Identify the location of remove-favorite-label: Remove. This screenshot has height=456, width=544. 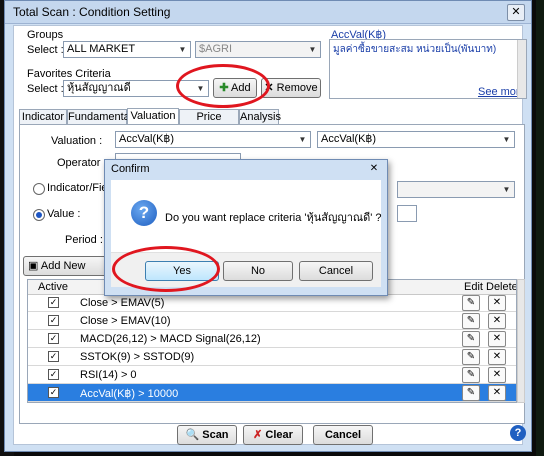
(297, 88).